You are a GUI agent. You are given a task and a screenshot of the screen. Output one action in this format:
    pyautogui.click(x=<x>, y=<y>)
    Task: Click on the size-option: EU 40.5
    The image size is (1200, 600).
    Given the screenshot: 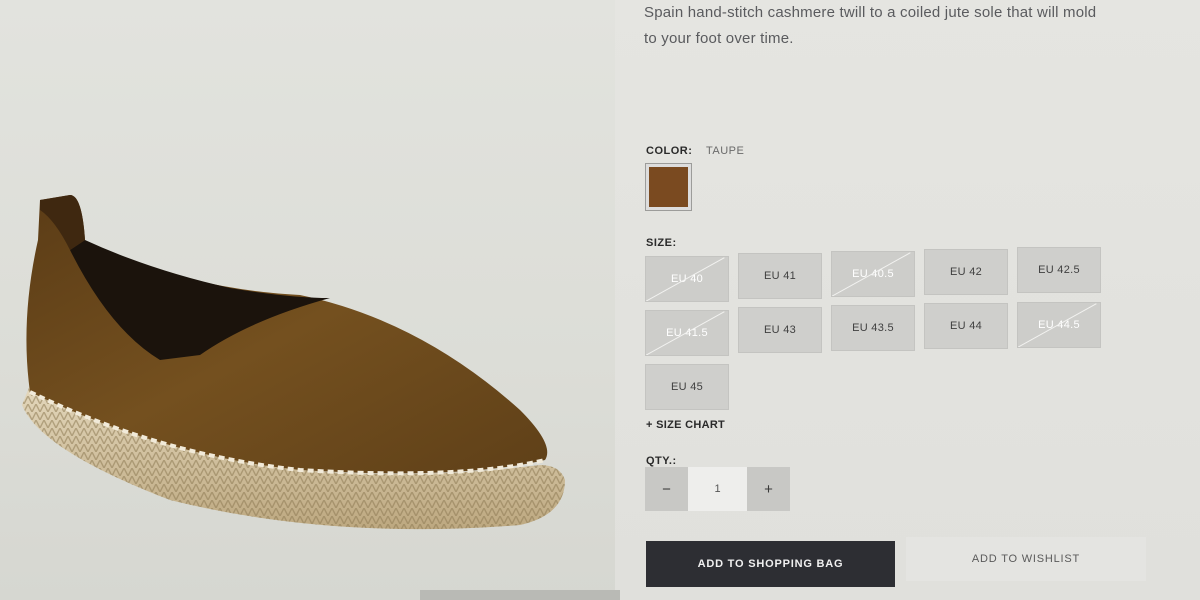 What is the action you would take?
    pyautogui.click(x=873, y=274)
    